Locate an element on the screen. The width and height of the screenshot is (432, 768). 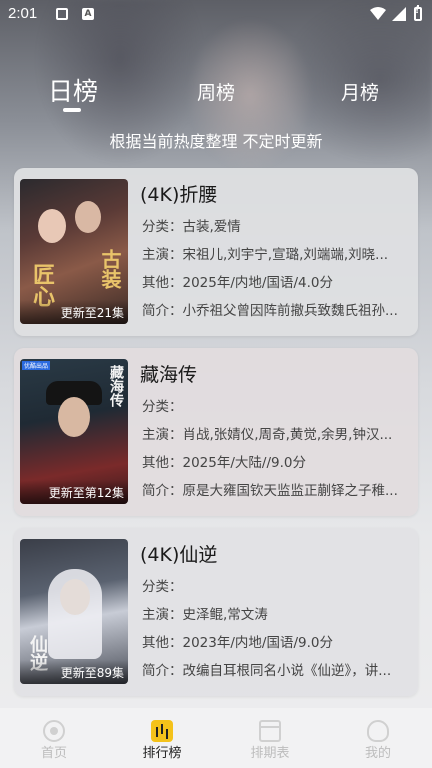
poster-image: 优酷出品 藏海传 更新至第12集 is located at coordinates (74, 431).